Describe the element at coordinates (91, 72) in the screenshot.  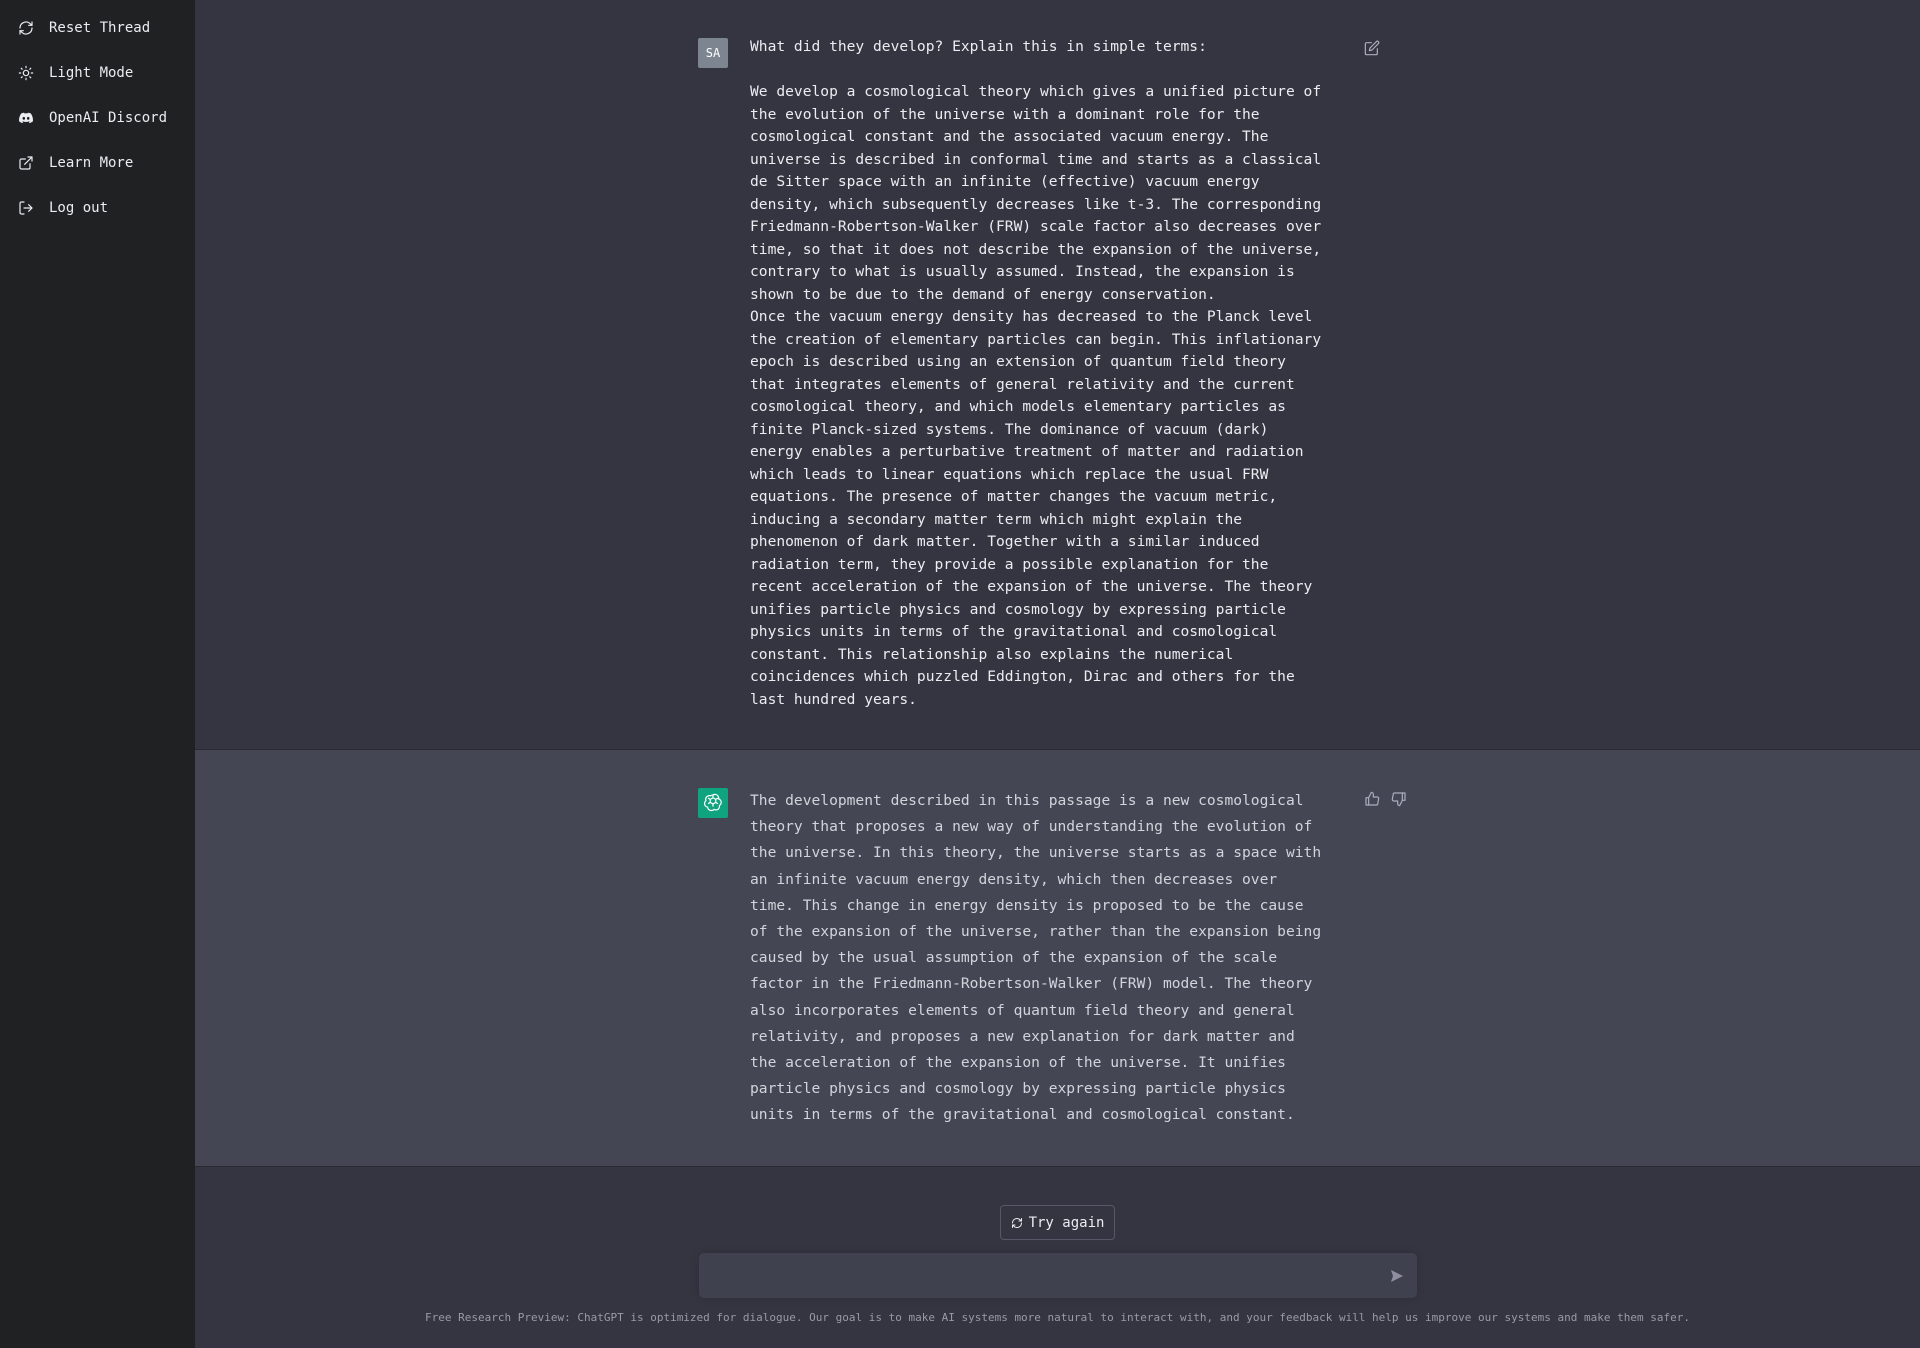
I see `sidebar-item-label: Light Mode` at that location.